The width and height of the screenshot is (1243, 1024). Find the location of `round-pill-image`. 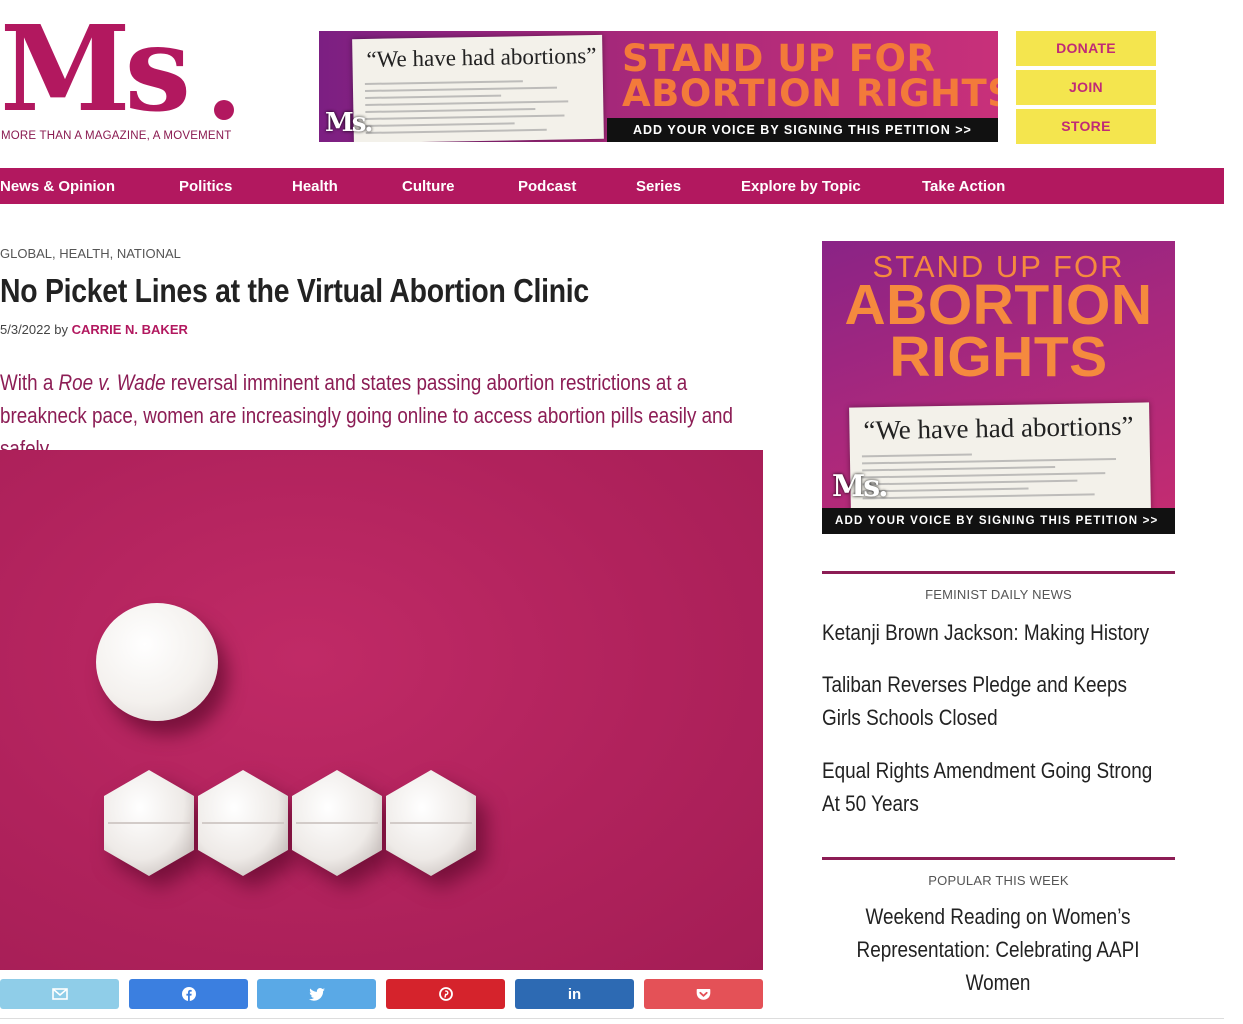

round-pill-image is located at coordinates (157, 662).